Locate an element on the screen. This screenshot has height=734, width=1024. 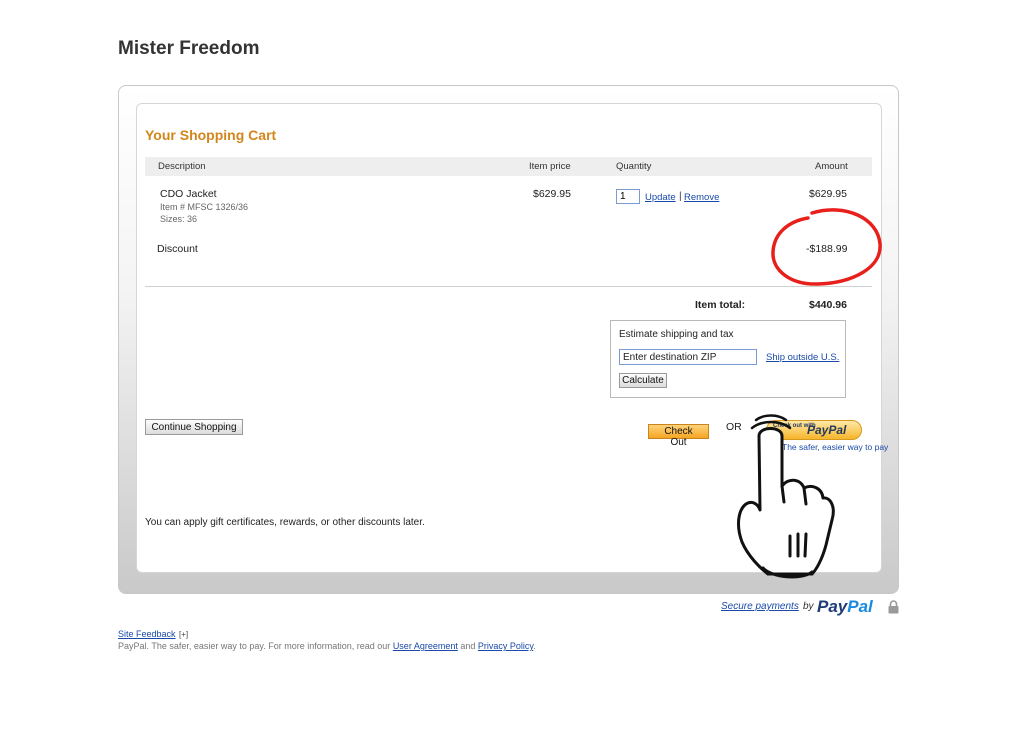
lock-icon is located at coordinates (893, 607).